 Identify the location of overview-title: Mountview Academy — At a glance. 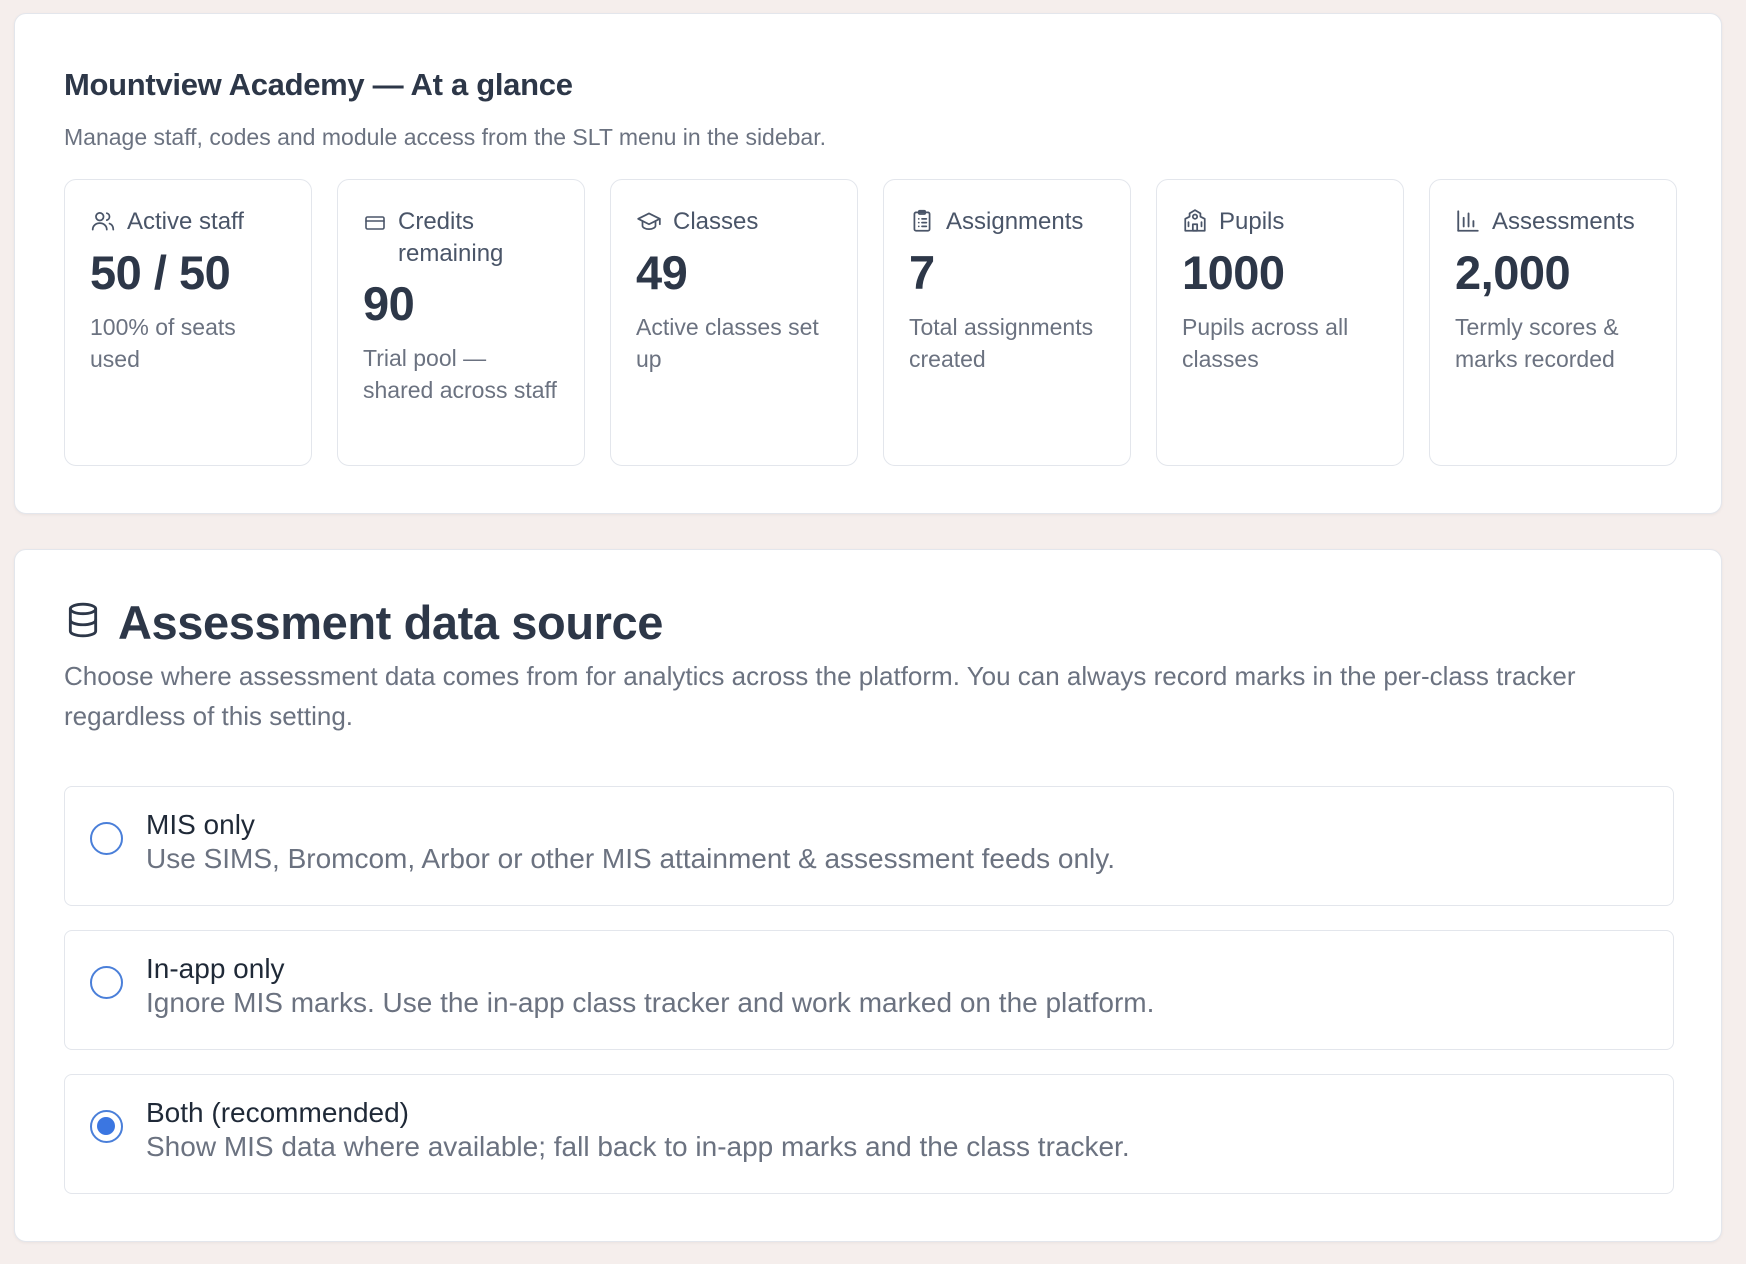
(318, 84).